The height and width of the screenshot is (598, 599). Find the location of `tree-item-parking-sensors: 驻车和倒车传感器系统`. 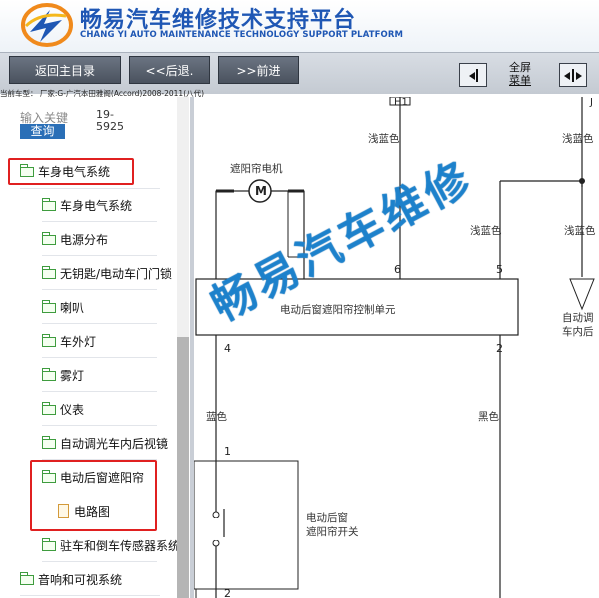

tree-item-parking-sensors: 驻车和倒车传感器系统 is located at coordinates (111, 546).